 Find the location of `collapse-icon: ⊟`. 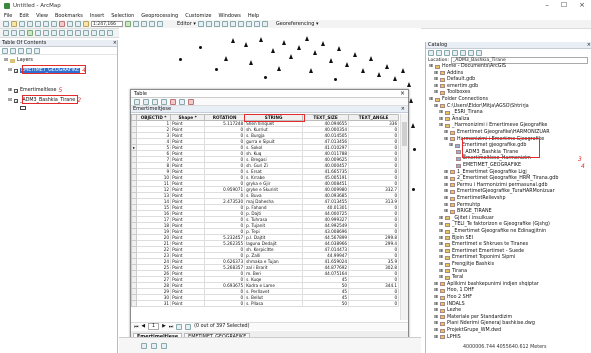

collapse-icon: ⊟ is located at coordinates (6, 60).